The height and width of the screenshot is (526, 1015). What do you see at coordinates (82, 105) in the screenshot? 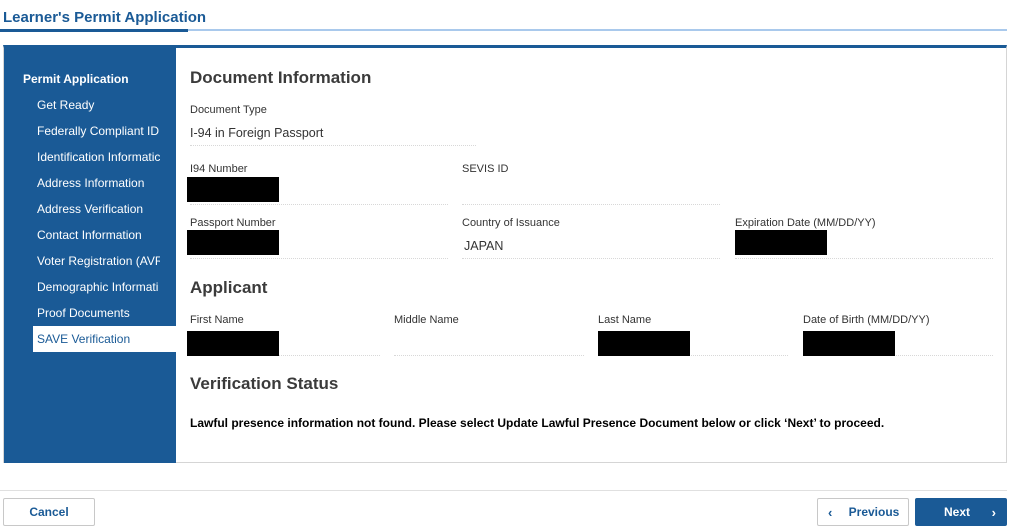
I see `sidebar-item-get-ready: Get Ready` at bounding box center [82, 105].